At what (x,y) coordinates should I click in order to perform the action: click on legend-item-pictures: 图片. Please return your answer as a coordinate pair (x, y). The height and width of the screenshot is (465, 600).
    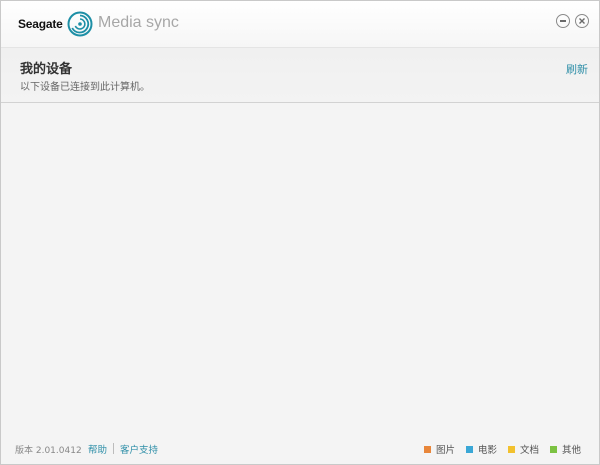
    Looking at the image, I should click on (439, 449).